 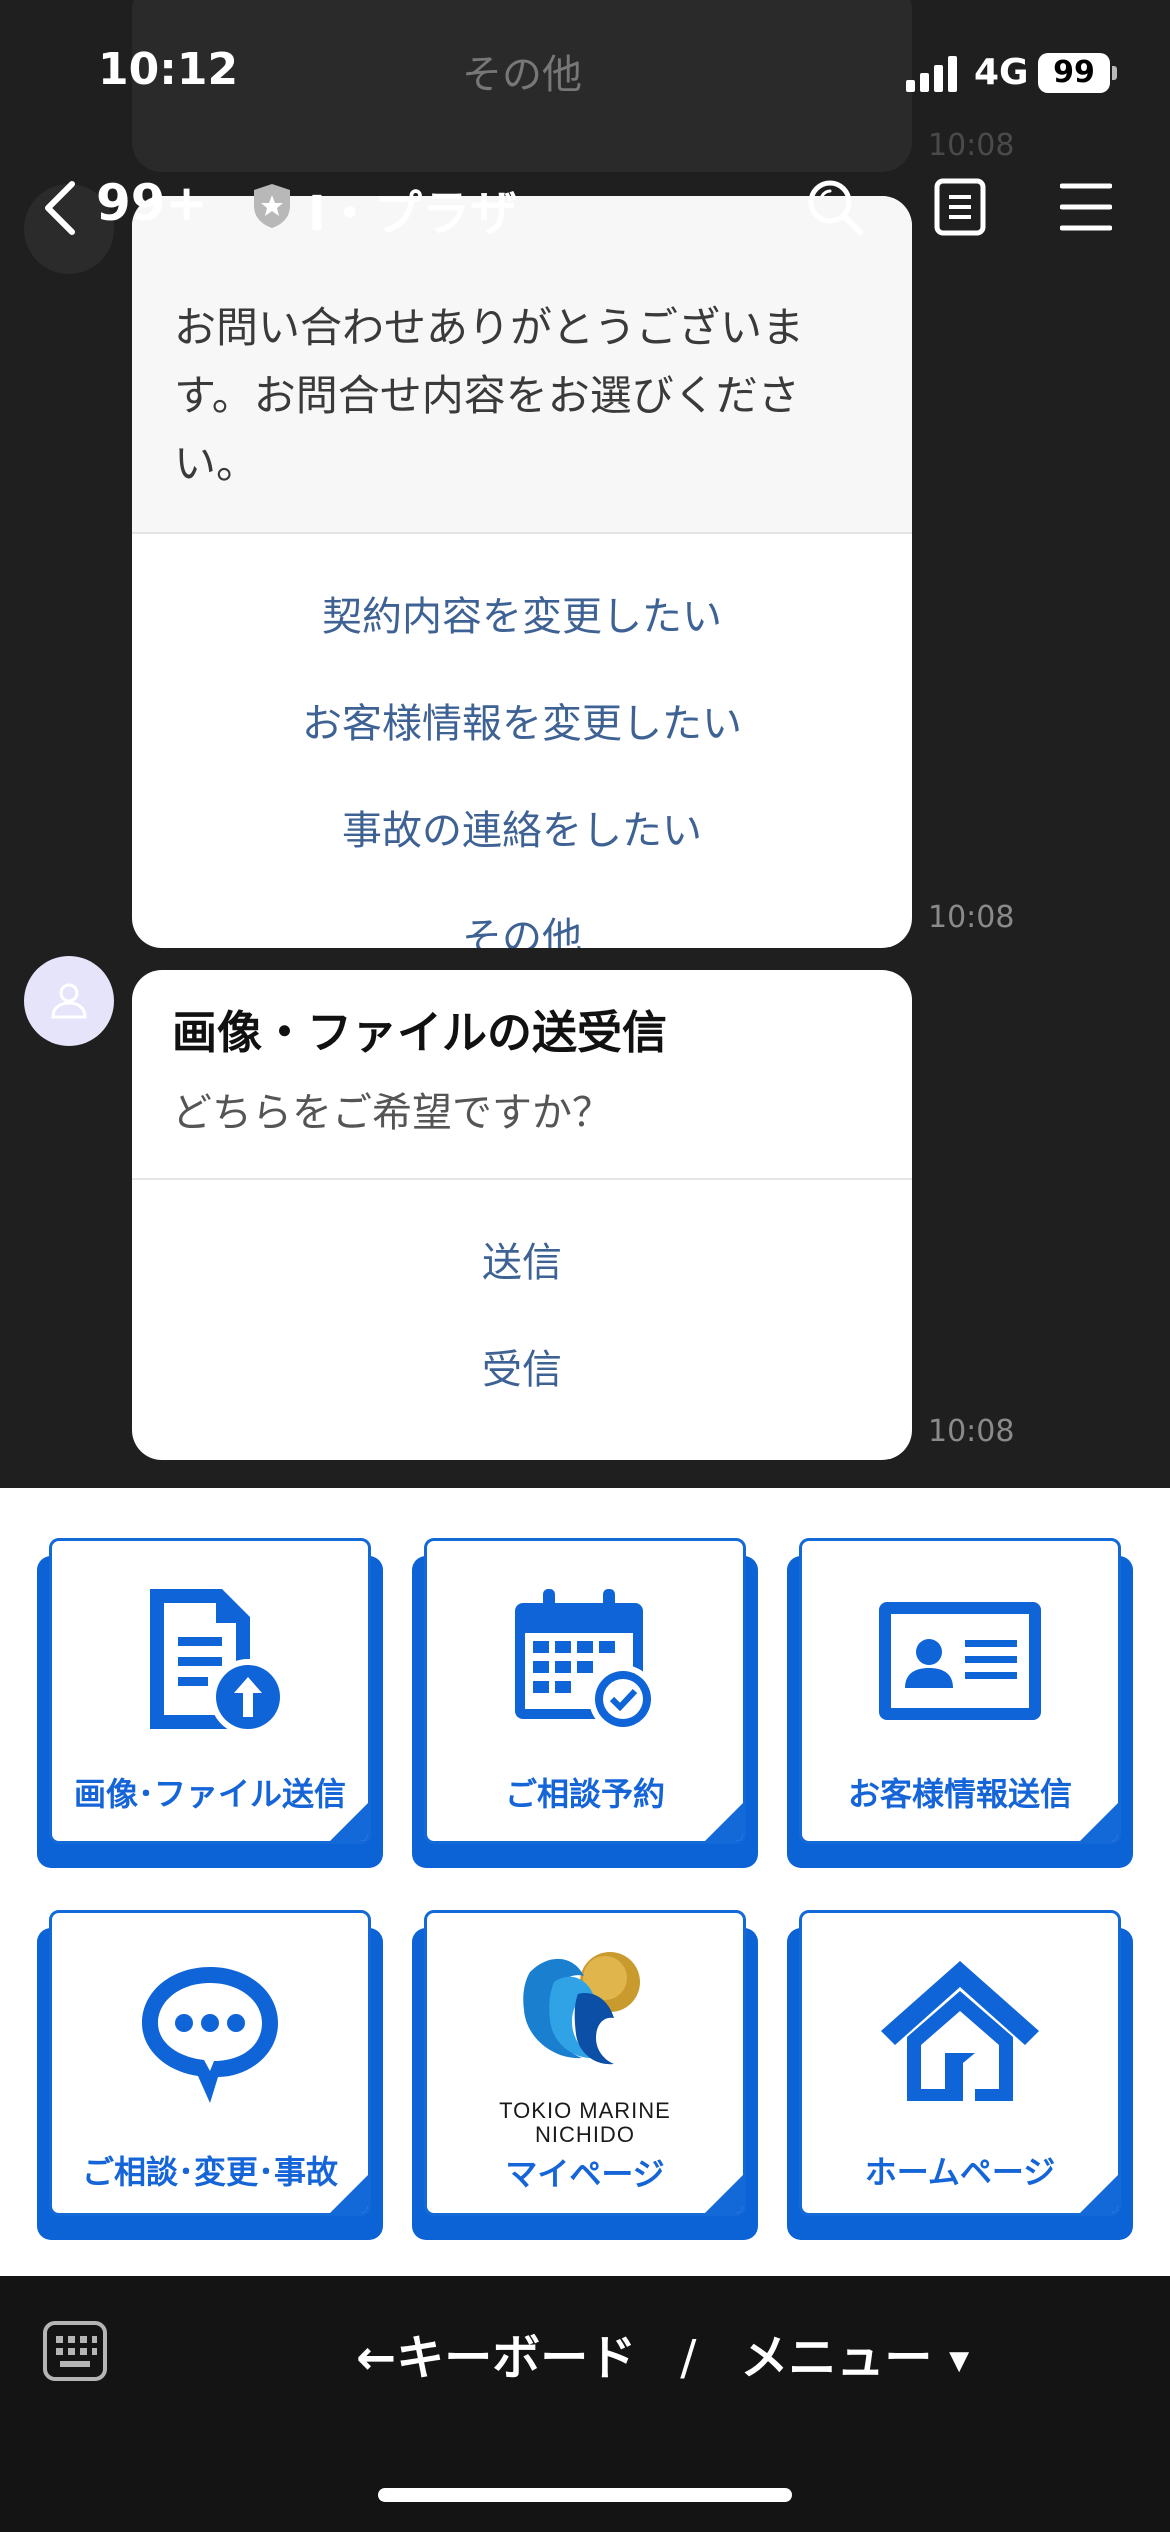 What do you see at coordinates (413, 209) in the screenshot?
I see `channel-name: I・プラザ` at bounding box center [413, 209].